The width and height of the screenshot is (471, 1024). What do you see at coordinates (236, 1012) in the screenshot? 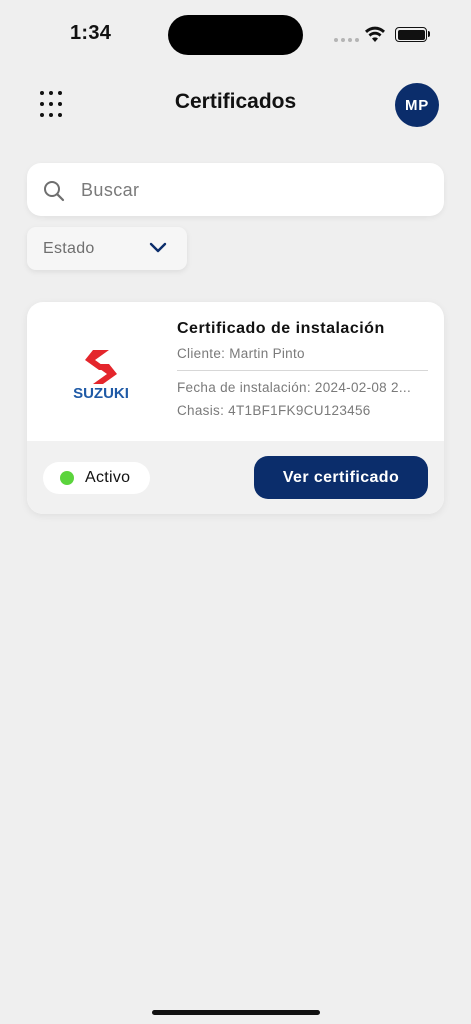
I see `home-indicator` at bounding box center [236, 1012].